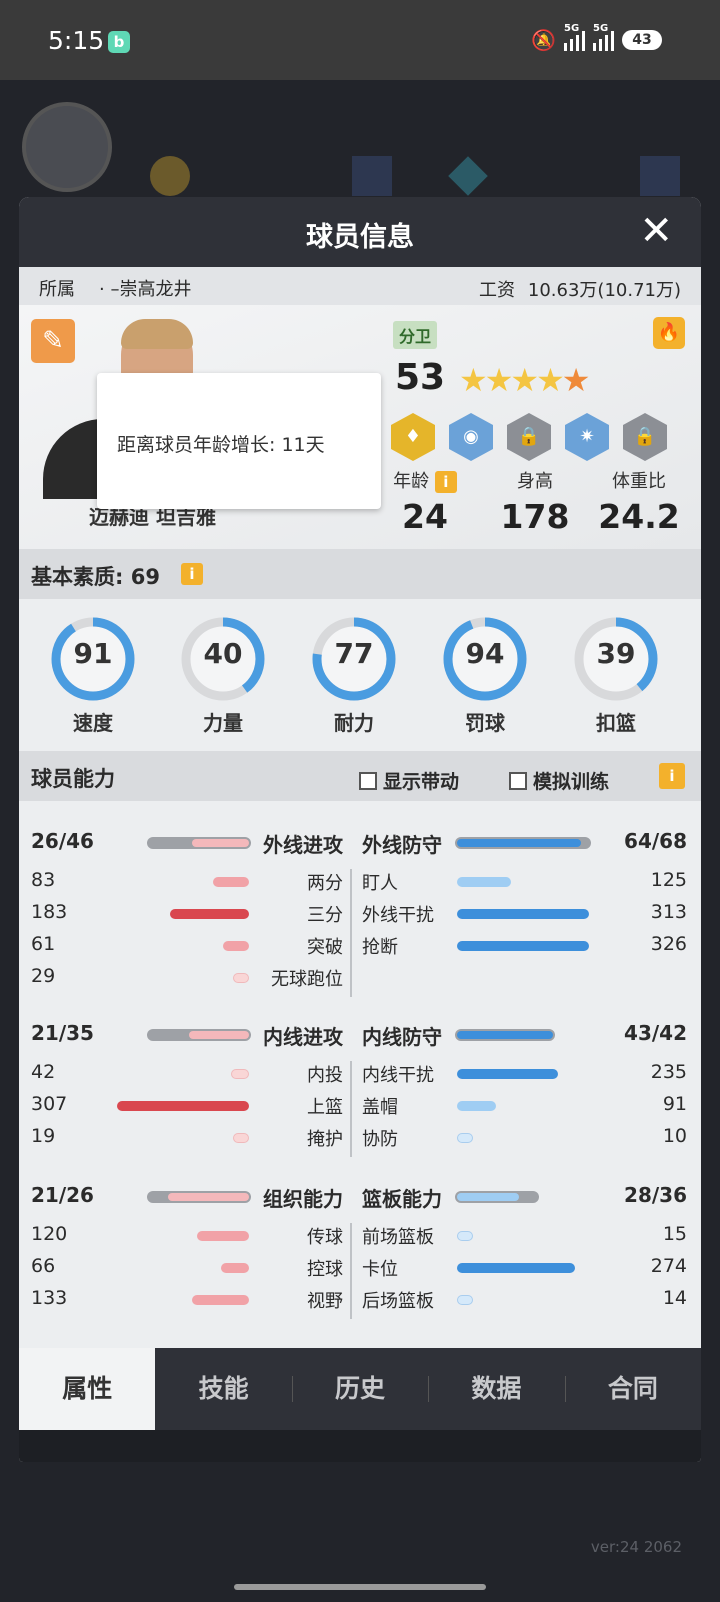 Image resolution: width=720 pixels, height=1602 pixels. Describe the element at coordinates (325, 883) in the screenshot. I see `left-stat-name: 两分` at that location.